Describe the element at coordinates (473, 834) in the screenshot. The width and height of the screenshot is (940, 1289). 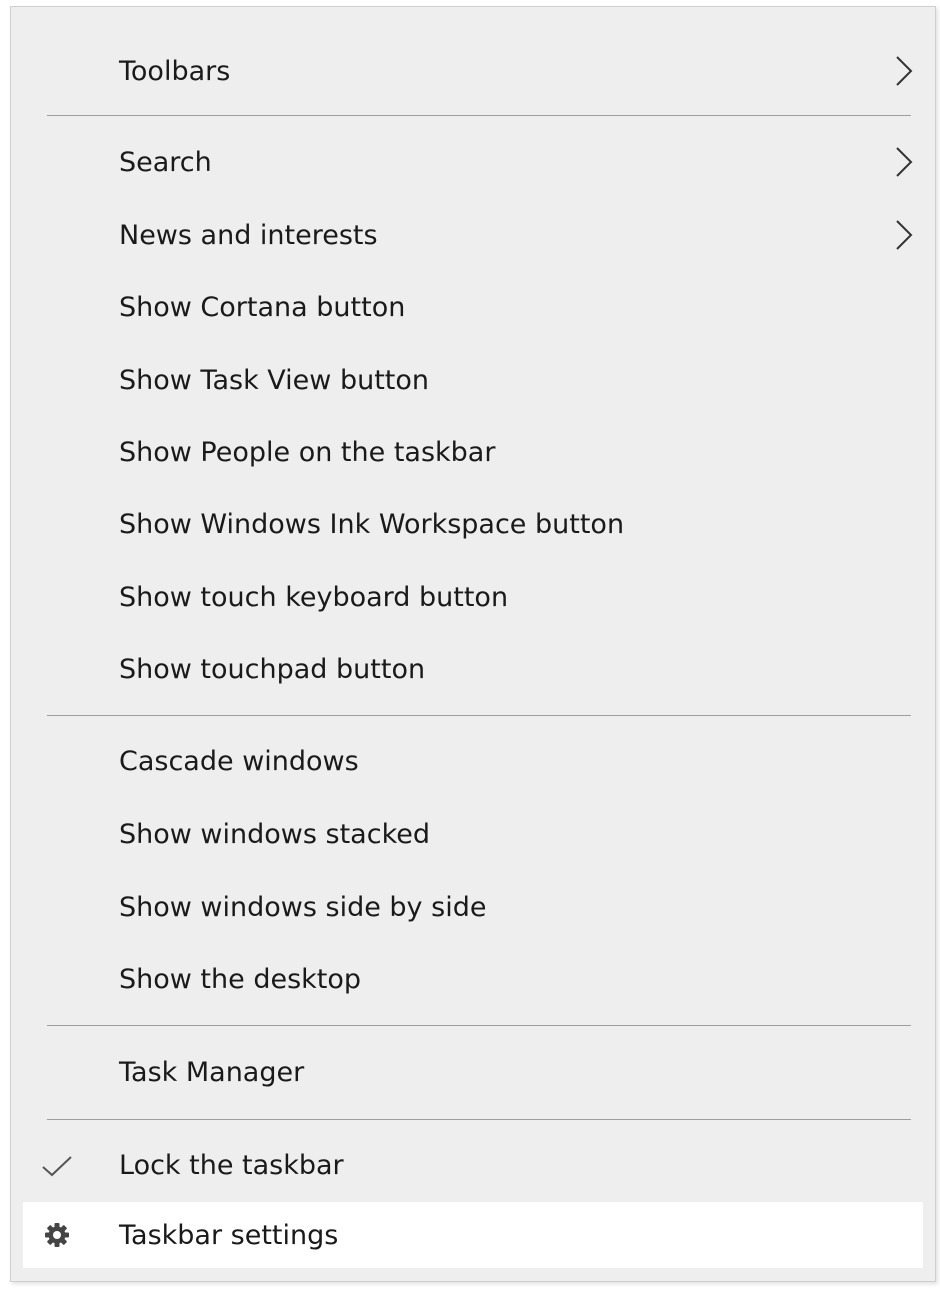
I see `menu-item-show-windows-stacked: Show windows stacked` at that location.